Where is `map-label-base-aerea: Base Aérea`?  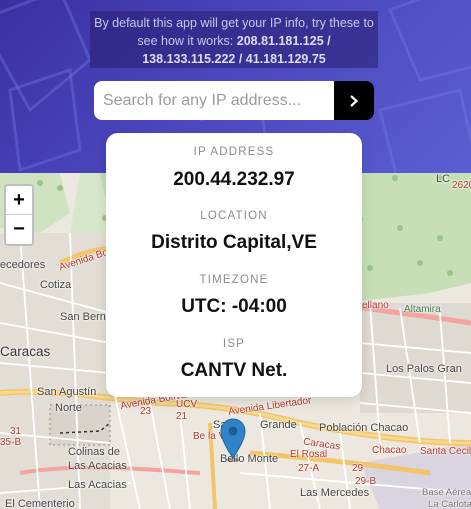
map-label-base-aerea: Base Aérea is located at coordinates (446, 492).